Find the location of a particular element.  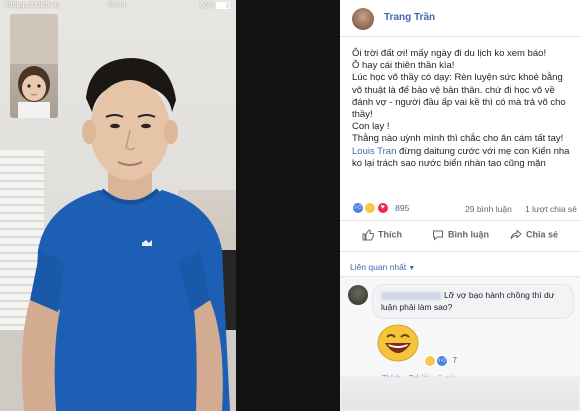

battery-text: 80% is located at coordinates (206, 6).